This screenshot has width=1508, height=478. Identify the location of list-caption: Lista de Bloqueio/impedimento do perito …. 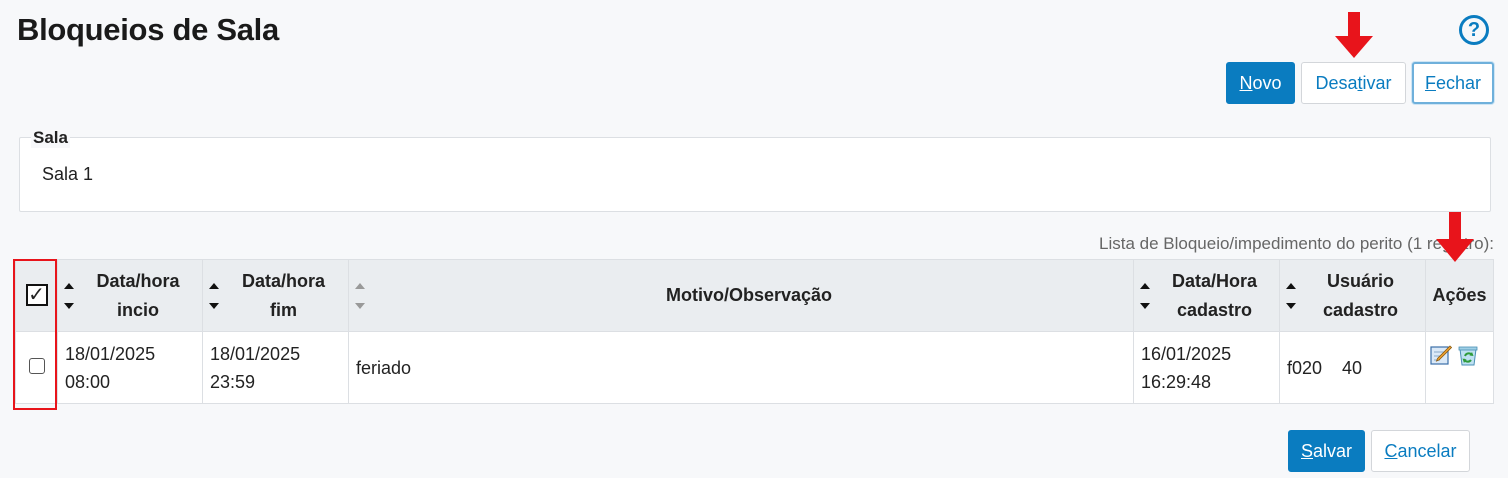
(1296, 243).